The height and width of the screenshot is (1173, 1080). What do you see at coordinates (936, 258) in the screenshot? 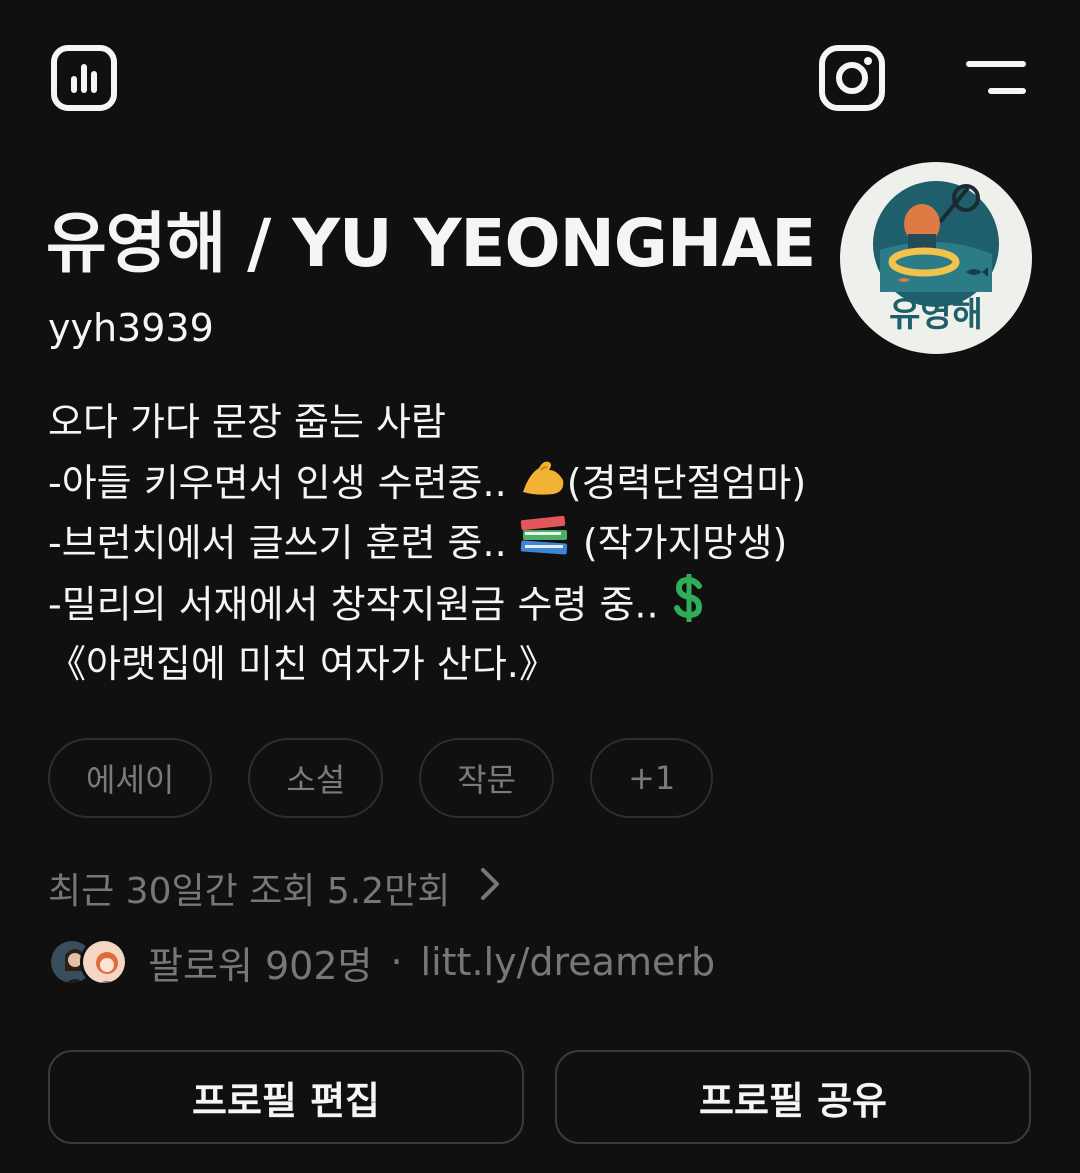
I see `profile-avatar: 유영해` at bounding box center [936, 258].